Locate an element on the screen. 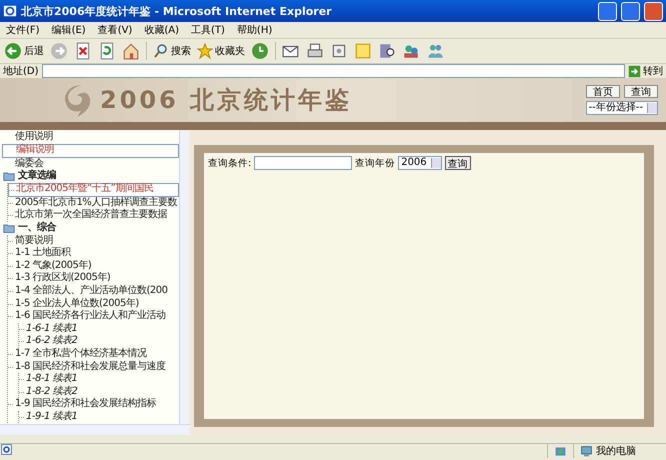  page-icon is located at coordinates (6, 449).